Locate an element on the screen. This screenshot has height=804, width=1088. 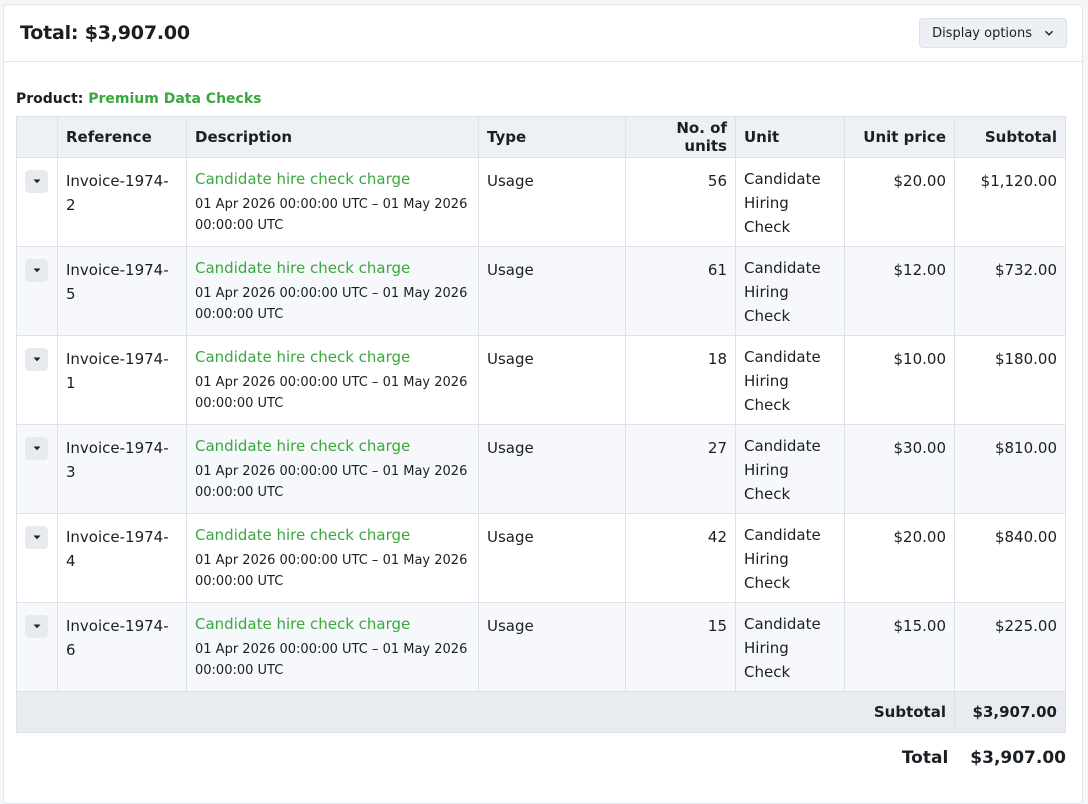
grand-total-label: Total is located at coordinates (925, 758).